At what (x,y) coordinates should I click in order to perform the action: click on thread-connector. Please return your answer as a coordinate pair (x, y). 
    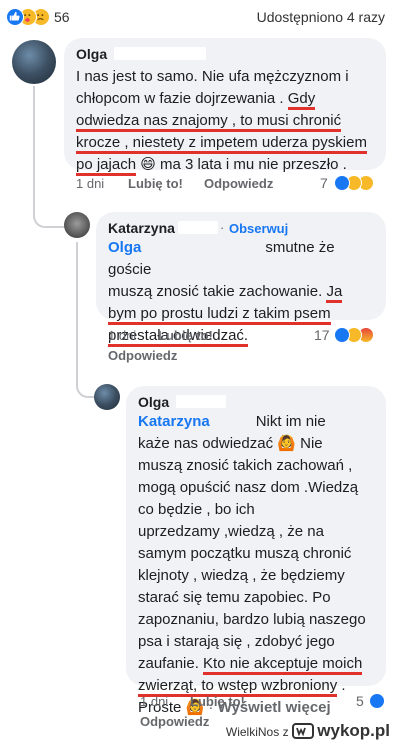
    Looking at the image, I should click on (86, 370).